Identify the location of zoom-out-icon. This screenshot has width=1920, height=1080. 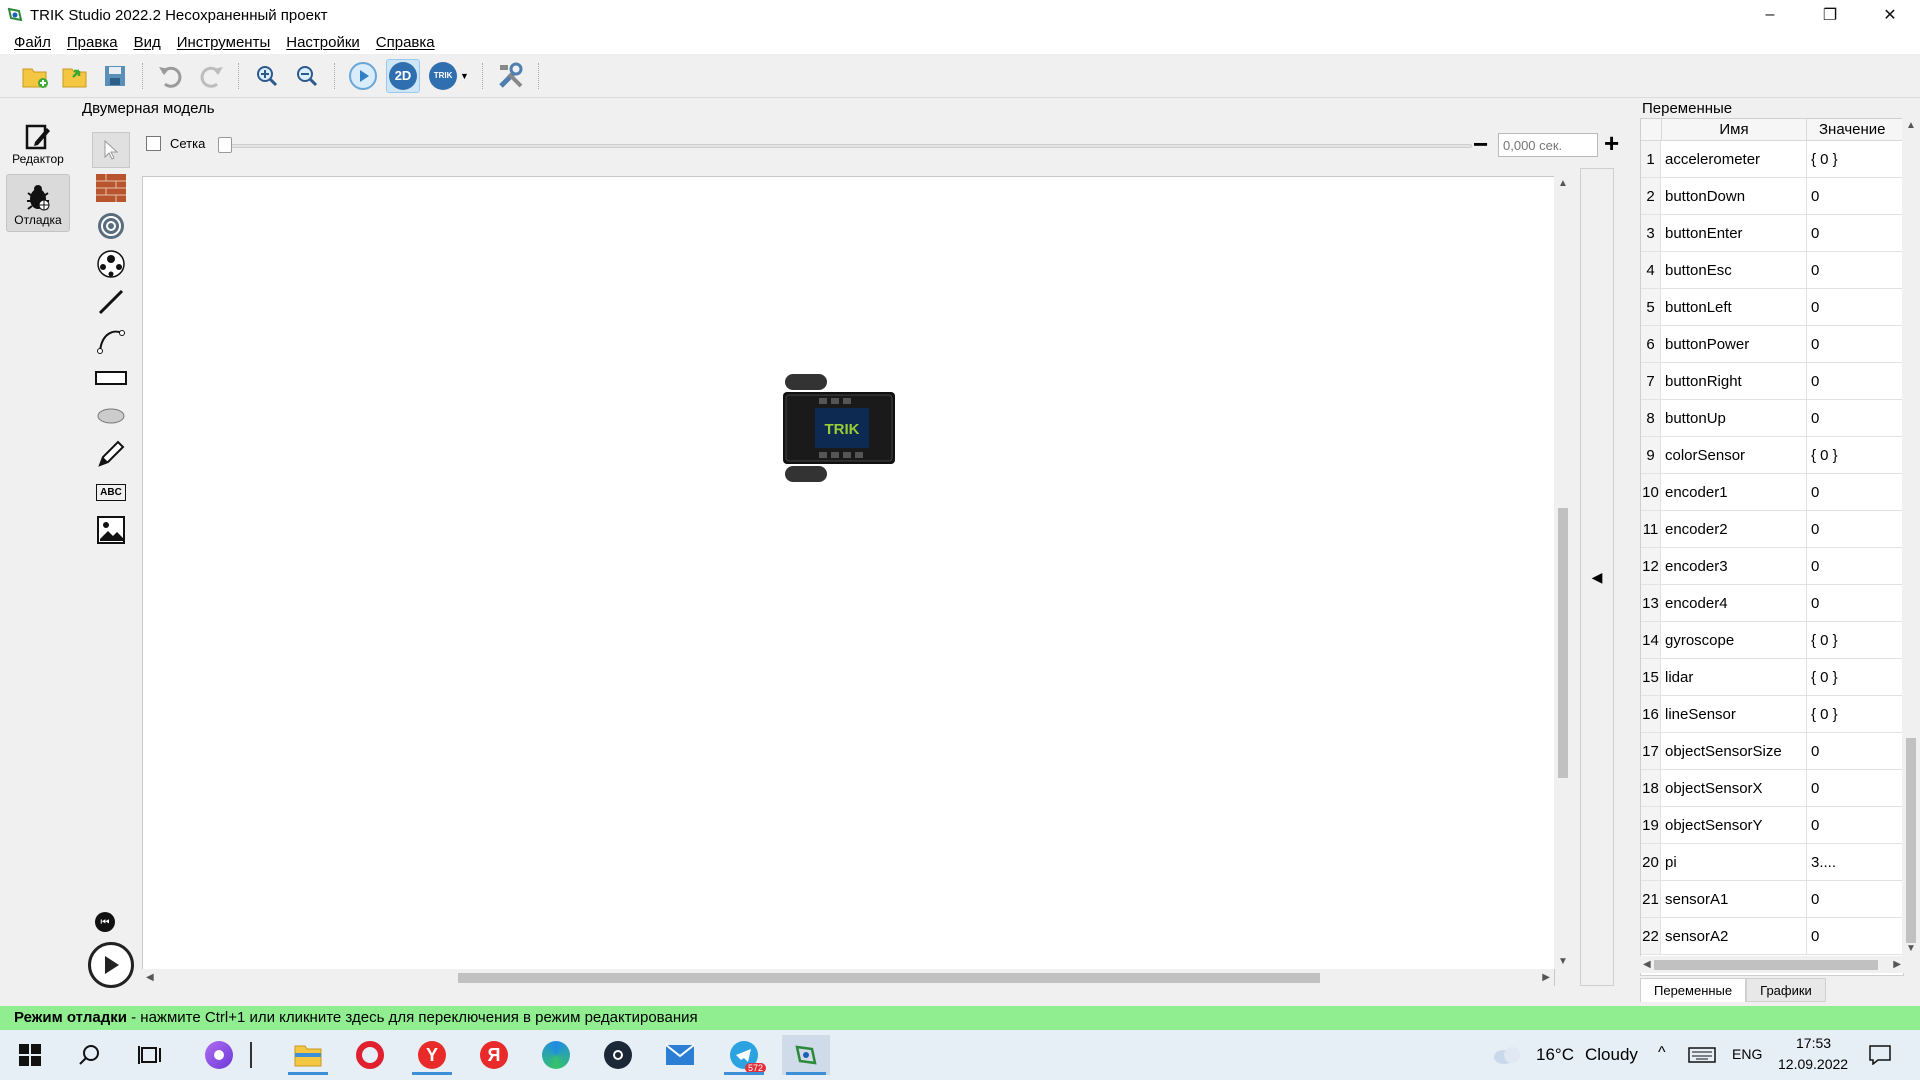
(307, 76).